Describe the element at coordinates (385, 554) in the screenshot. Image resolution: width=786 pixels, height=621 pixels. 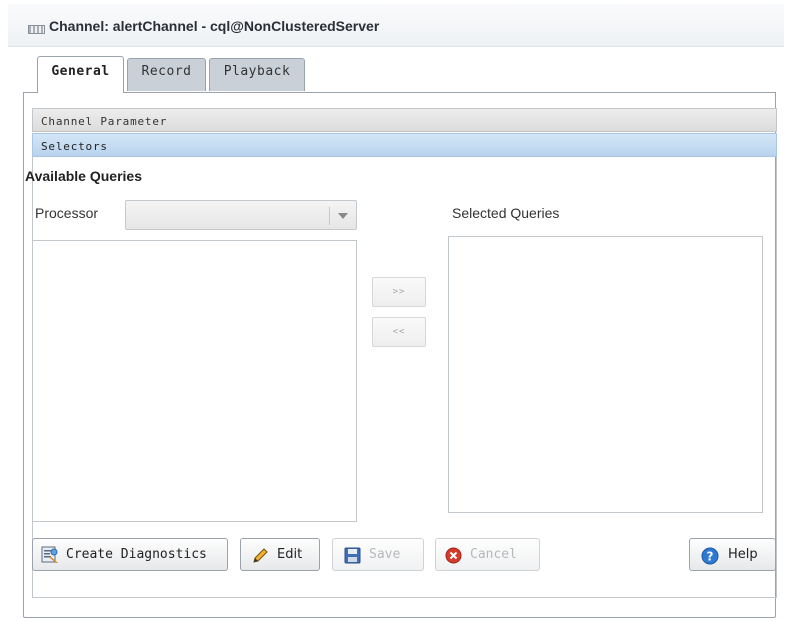
I see `save-label: Save` at that location.